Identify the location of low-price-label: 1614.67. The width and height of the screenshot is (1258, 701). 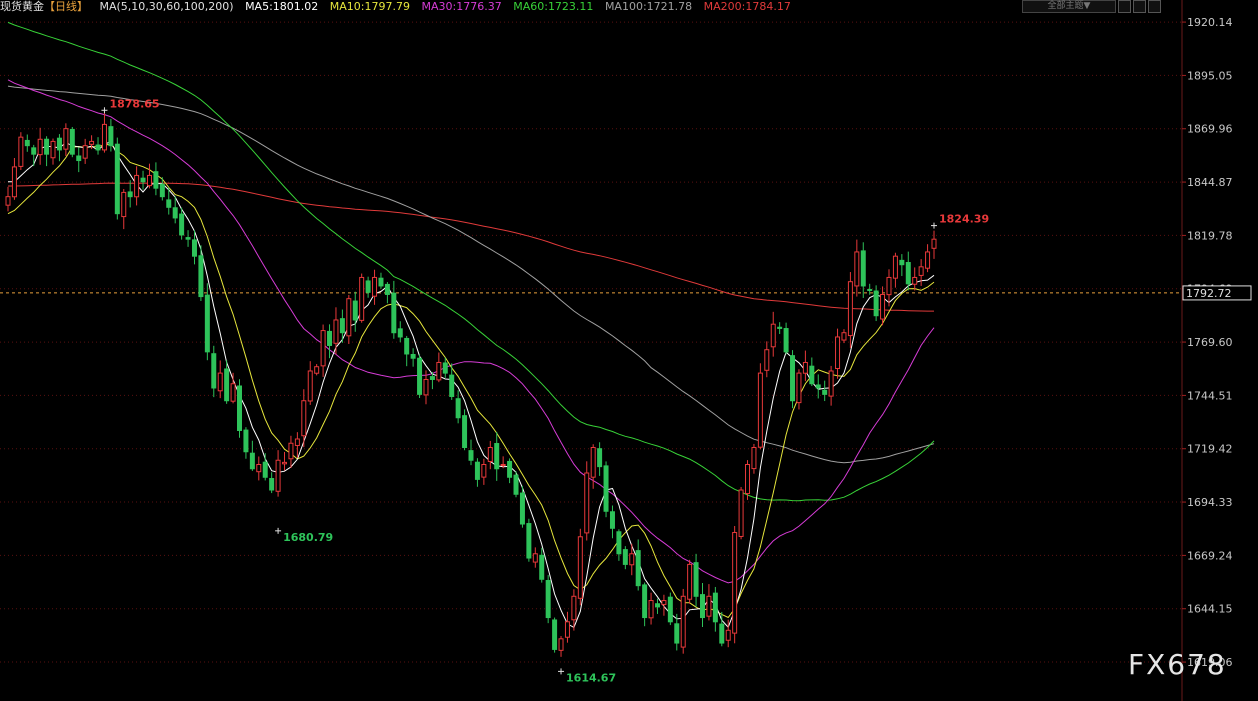
(591, 677).